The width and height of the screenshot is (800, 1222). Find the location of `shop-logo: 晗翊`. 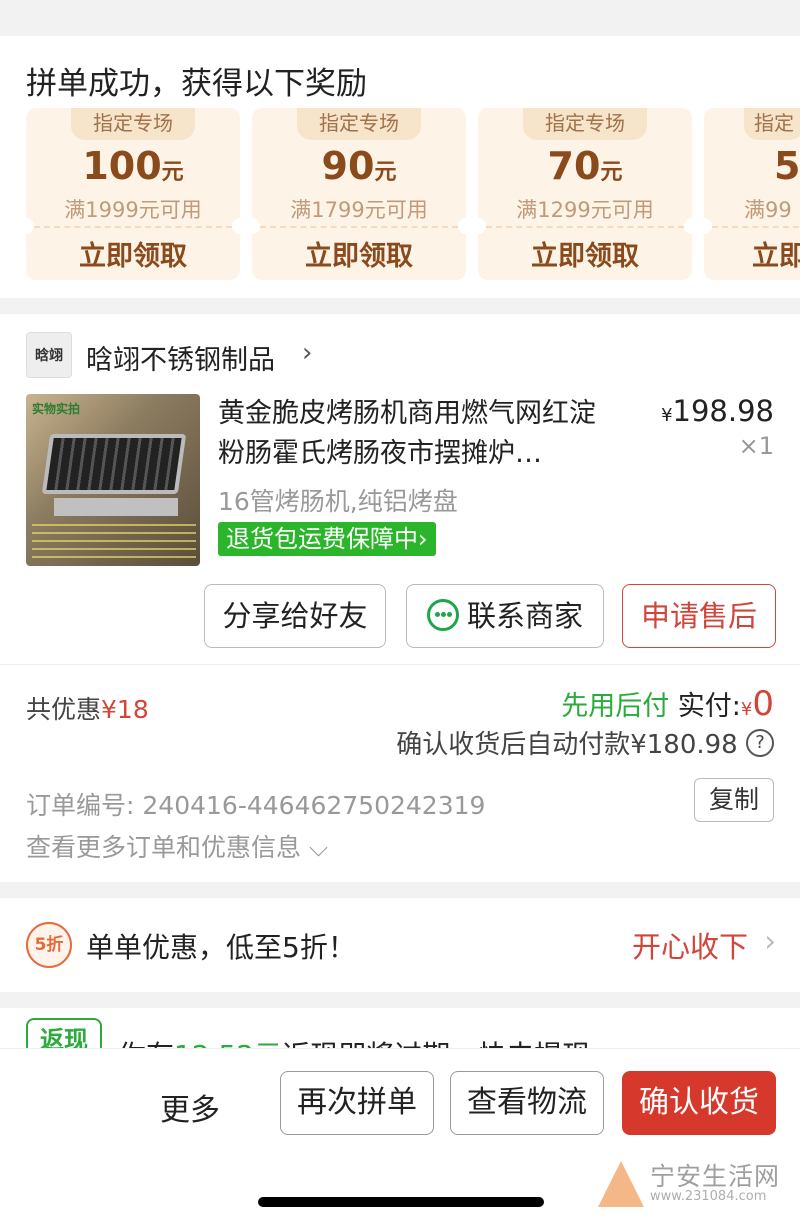

shop-logo: 晗翊 is located at coordinates (49, 355).